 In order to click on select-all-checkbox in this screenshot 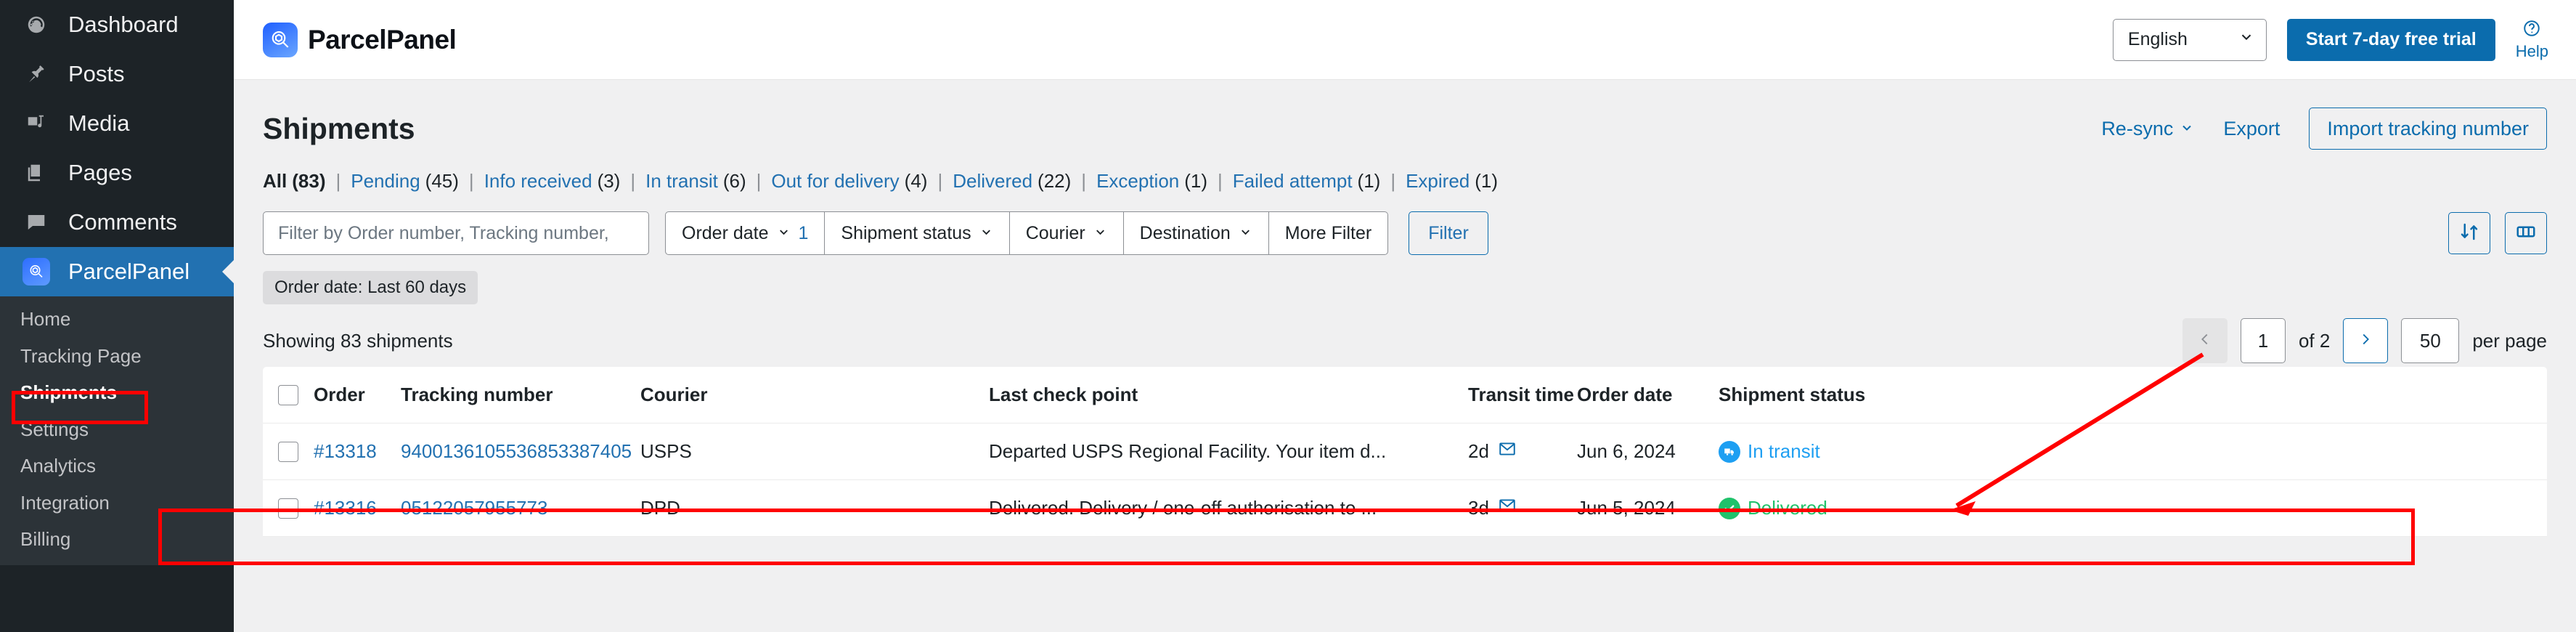, I will do `click(288, 394)`.